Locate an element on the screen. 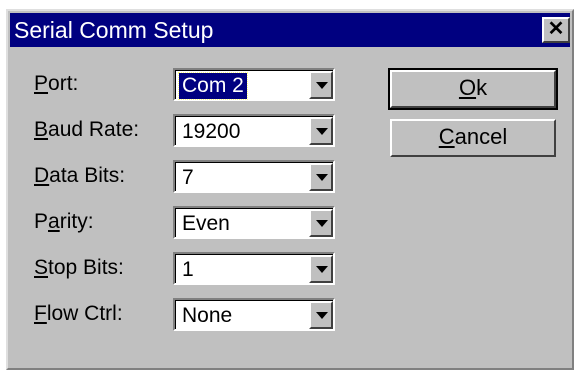 This screenshot has height=370, width=576. stop-bits-dropdown-arrow-icon is located at coordinates (321, 269).